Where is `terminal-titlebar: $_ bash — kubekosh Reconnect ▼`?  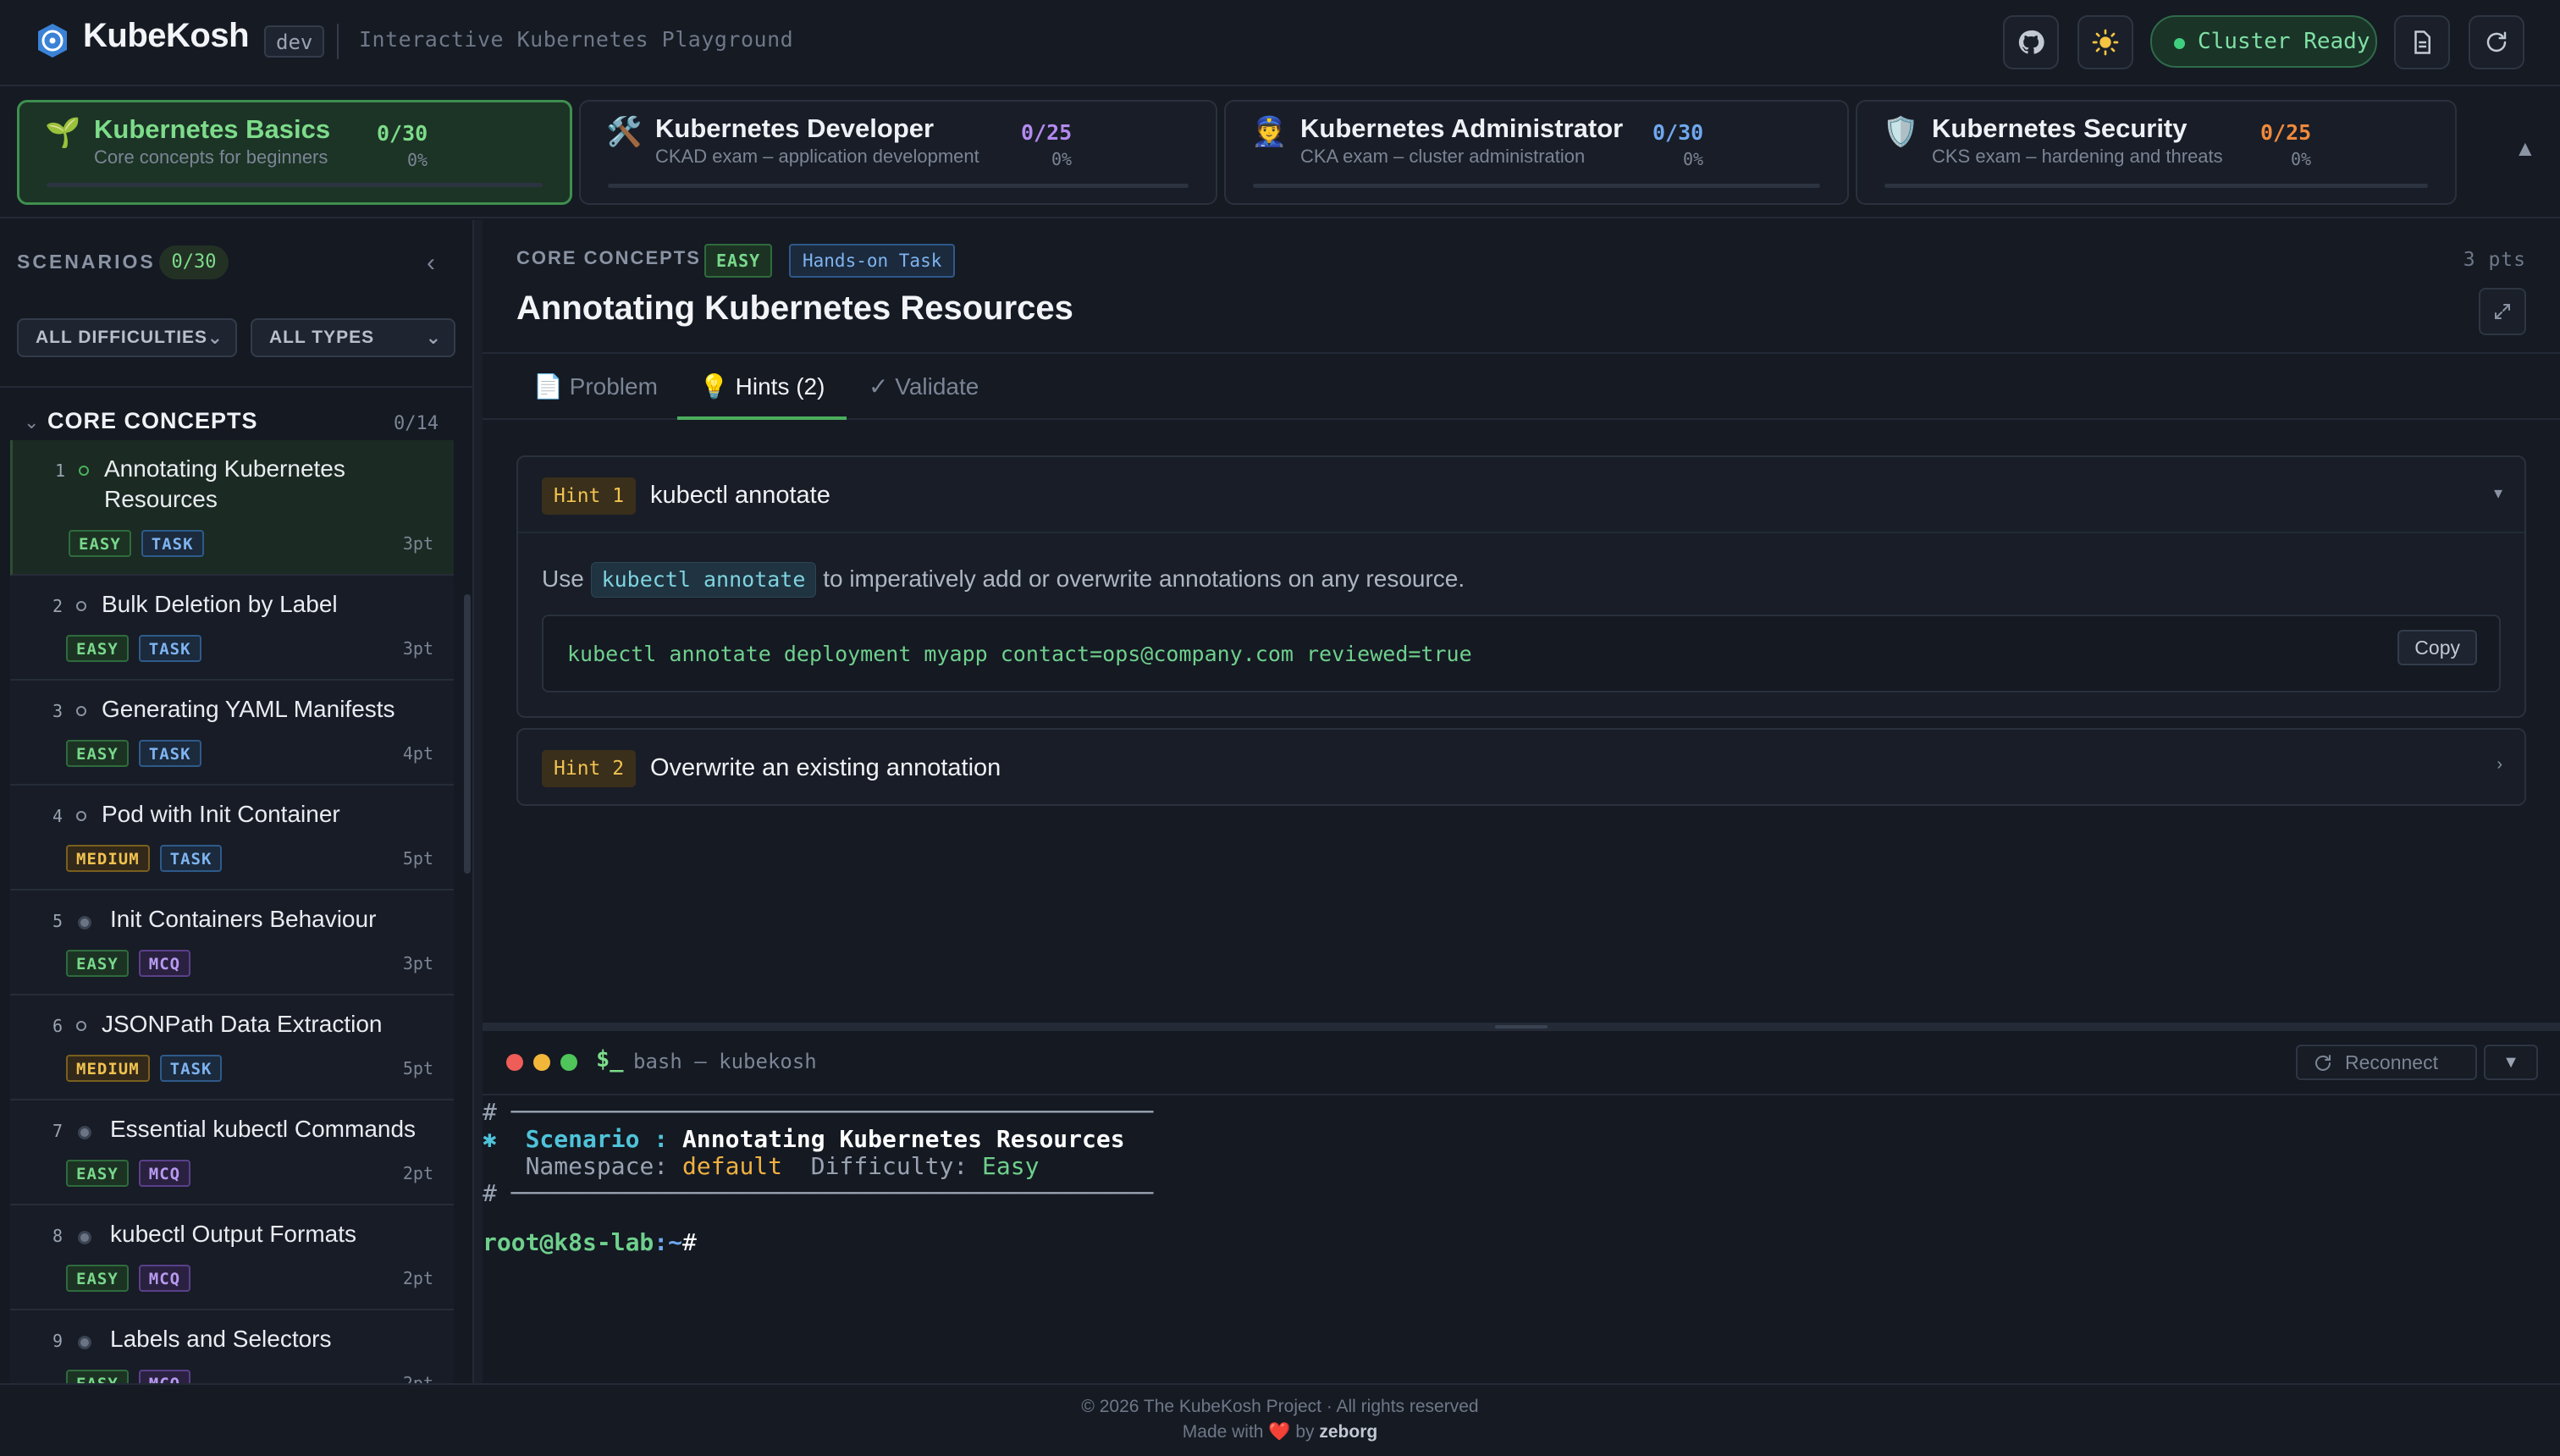 terminal-titlebar: $_ bash — kubekosh Reconnect ▼ is located at coordinates (1521, 1063).